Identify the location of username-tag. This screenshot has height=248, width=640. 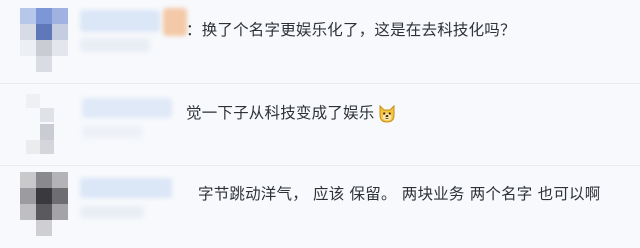
(175, 22).